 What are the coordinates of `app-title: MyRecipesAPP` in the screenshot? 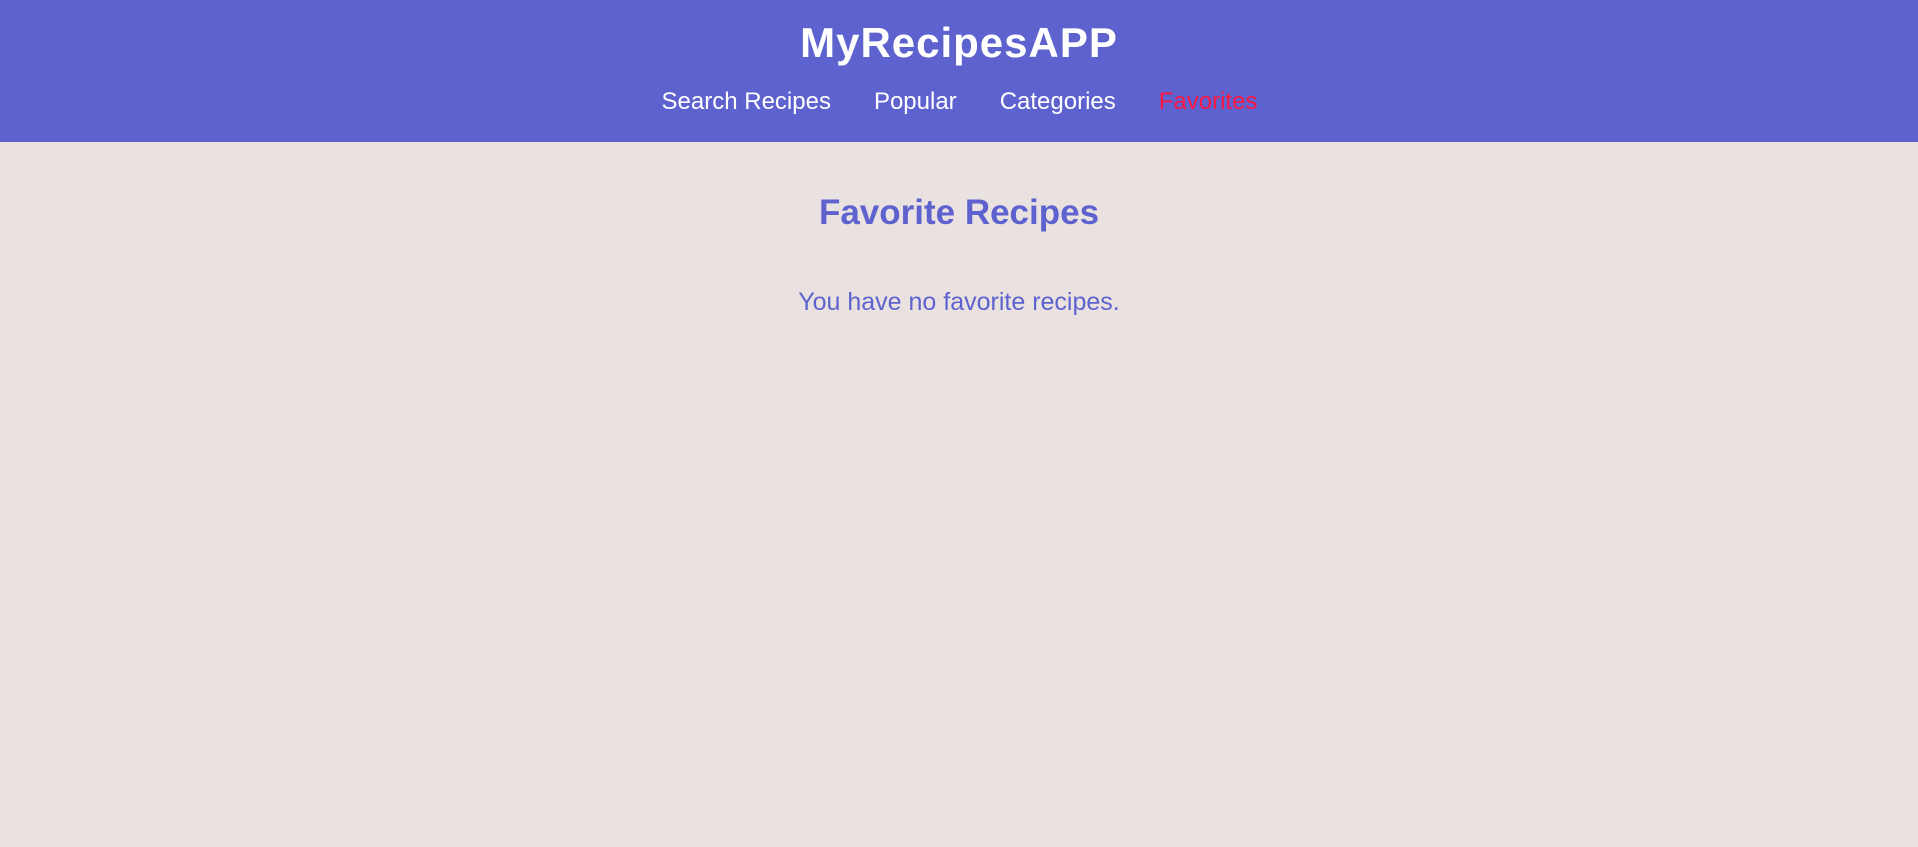 It's located at (959, 42).